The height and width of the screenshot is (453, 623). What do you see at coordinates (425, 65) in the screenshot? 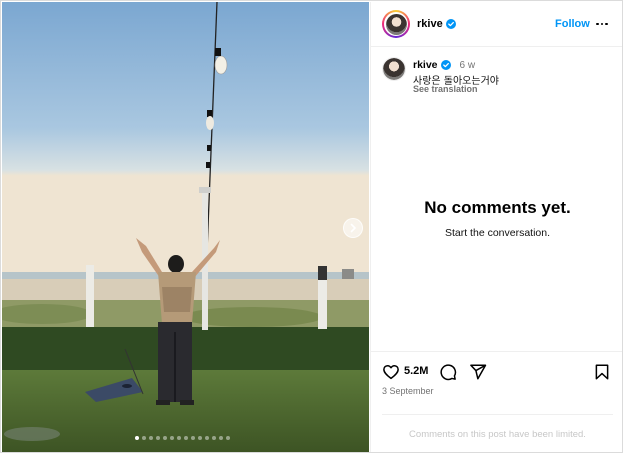
I see `caption-username: rkive` at bounding box center [425, 65].